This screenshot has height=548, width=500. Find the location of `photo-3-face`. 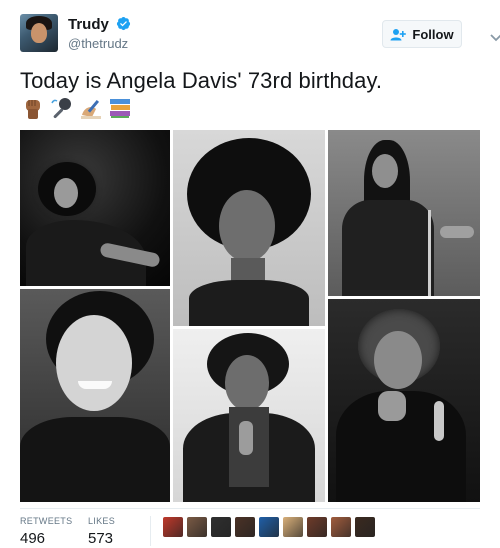

photo-3-face is located at coordinates (385, 171).